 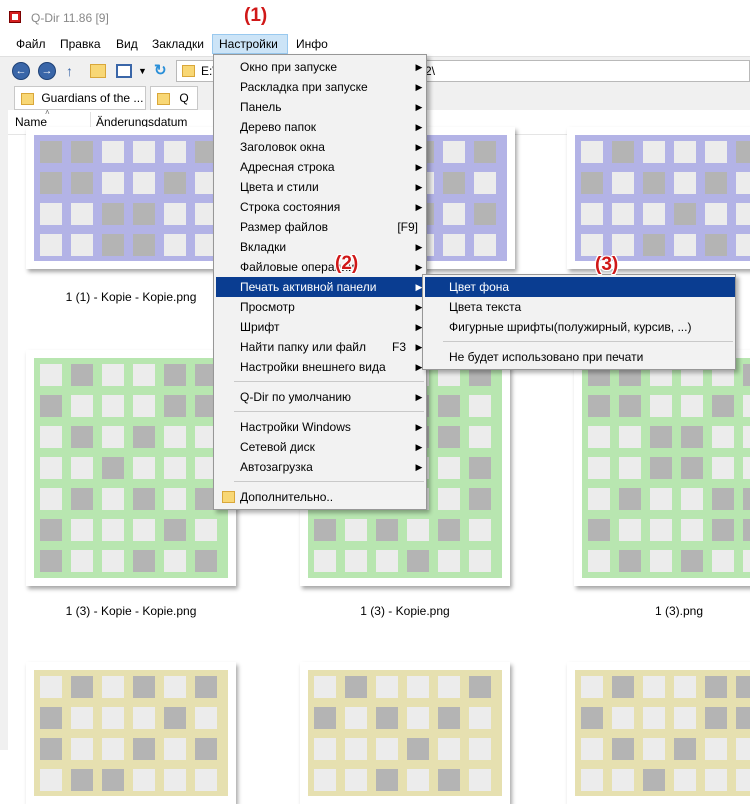 I want to click on menu-item-label: Раскладка при запуске, so click(x=304, y=87).